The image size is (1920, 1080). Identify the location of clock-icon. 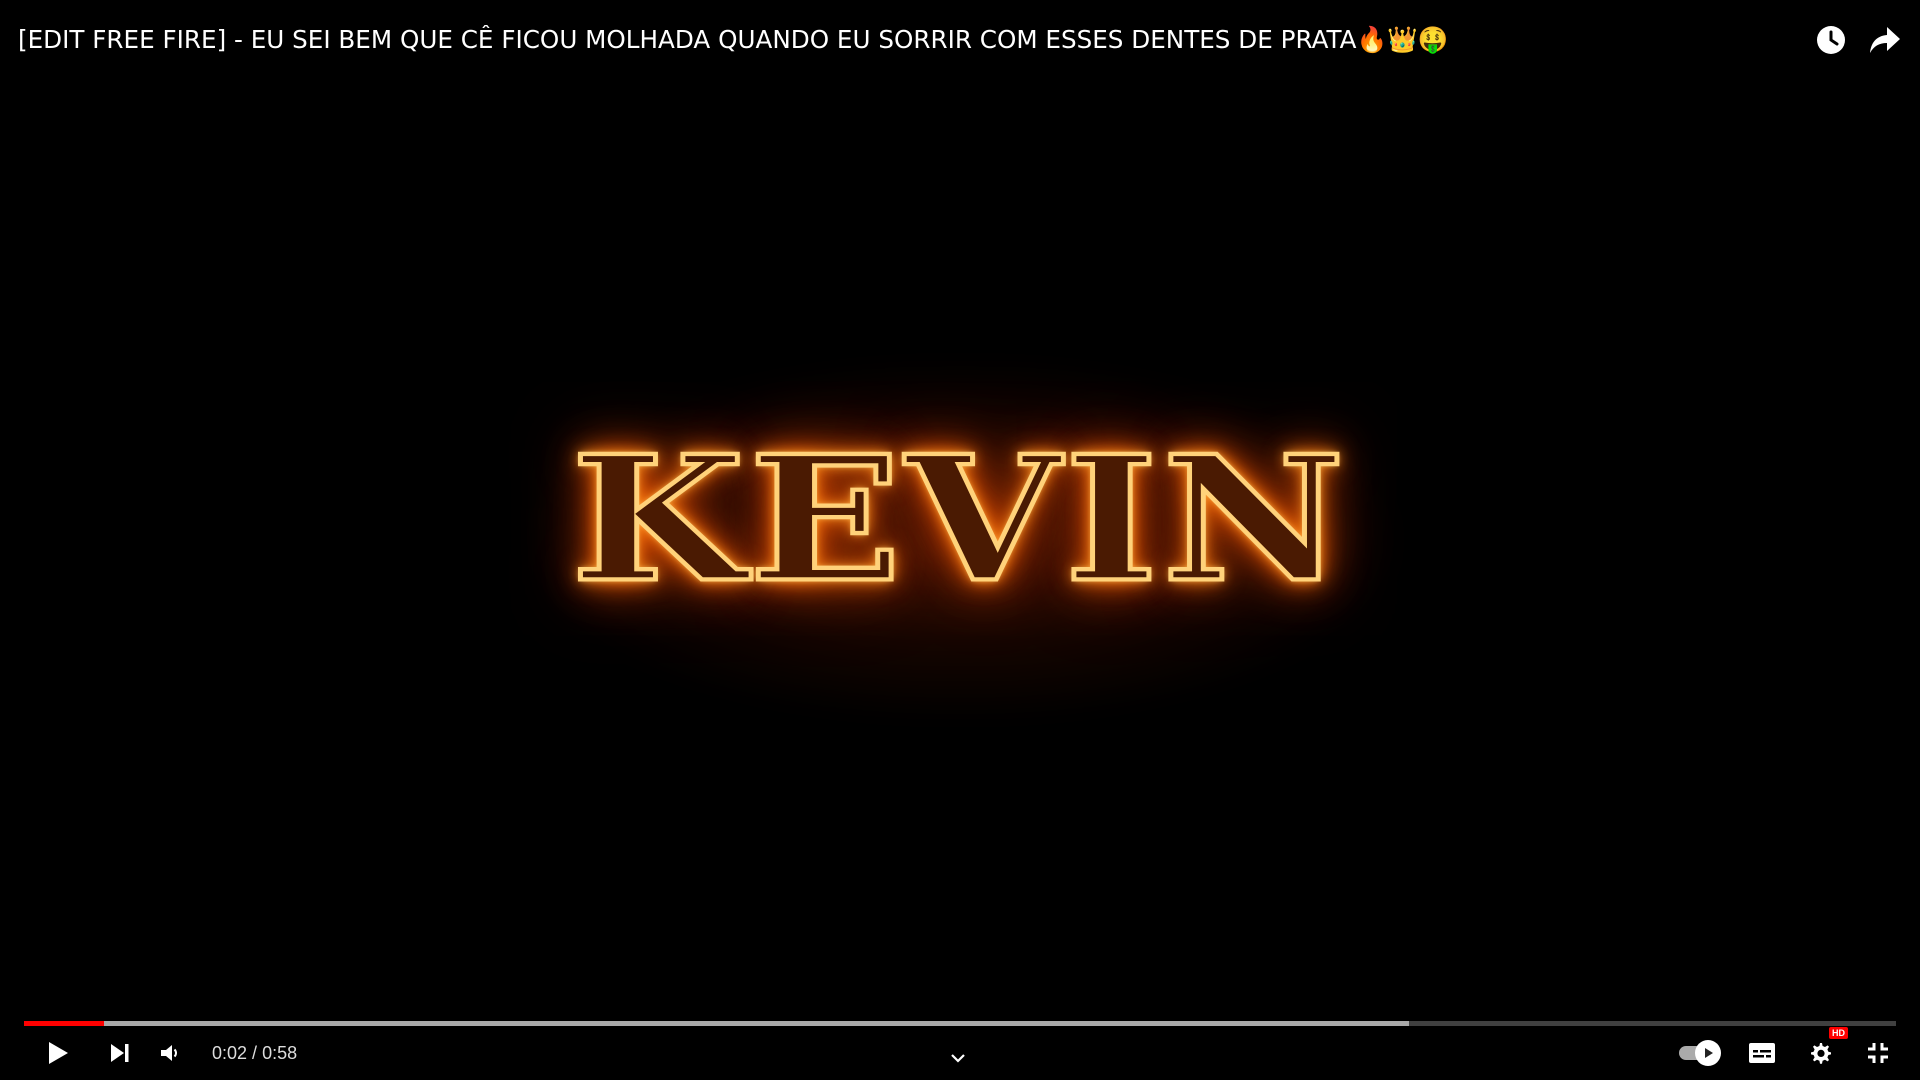
(1831, 40).